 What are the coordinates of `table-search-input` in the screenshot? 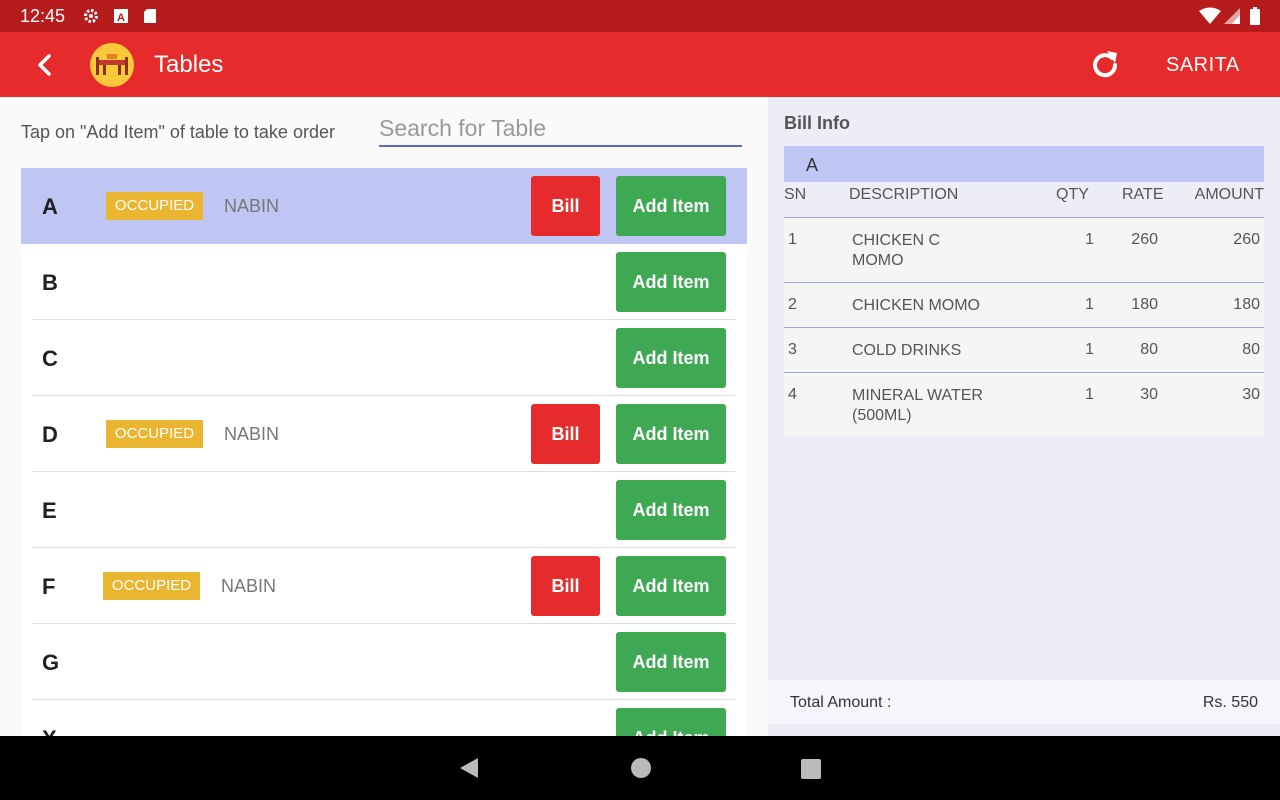 It's located at (560, 129).